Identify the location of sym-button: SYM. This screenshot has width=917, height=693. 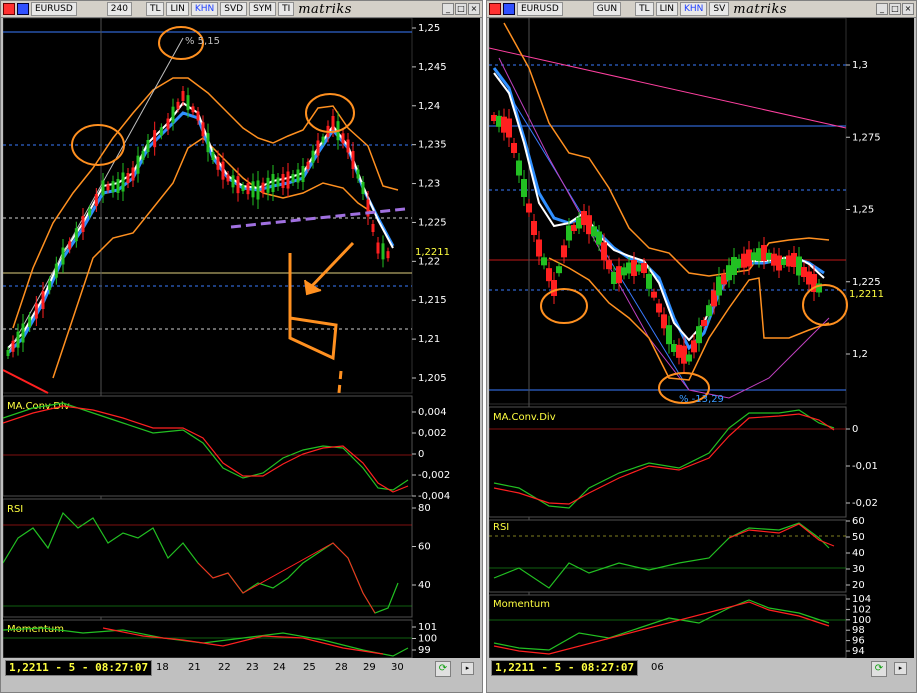
(263, 9).